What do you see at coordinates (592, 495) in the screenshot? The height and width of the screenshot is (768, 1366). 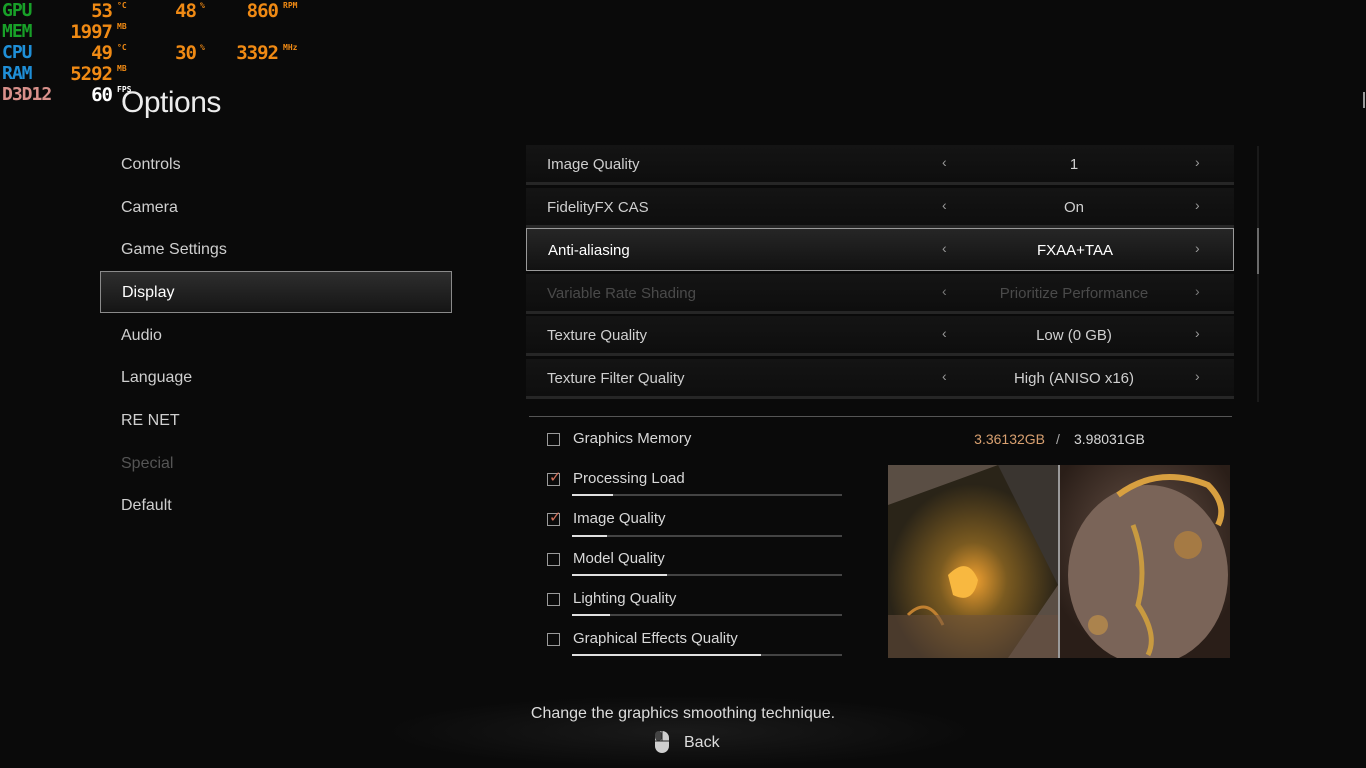 I see `processing-load-bar-fill` at bounding box center [592, 495].